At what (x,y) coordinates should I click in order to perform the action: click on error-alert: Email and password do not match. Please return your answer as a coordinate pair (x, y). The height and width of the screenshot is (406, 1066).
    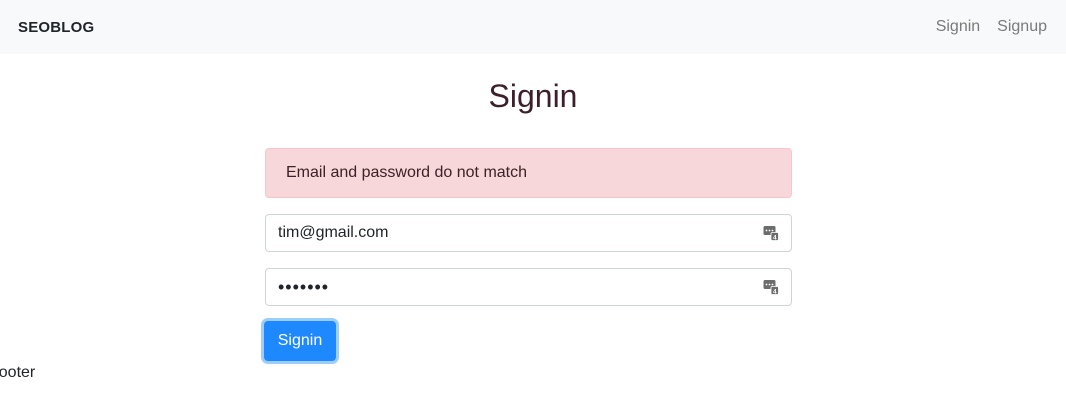
    Looking at the image, I should click on (528, 173).